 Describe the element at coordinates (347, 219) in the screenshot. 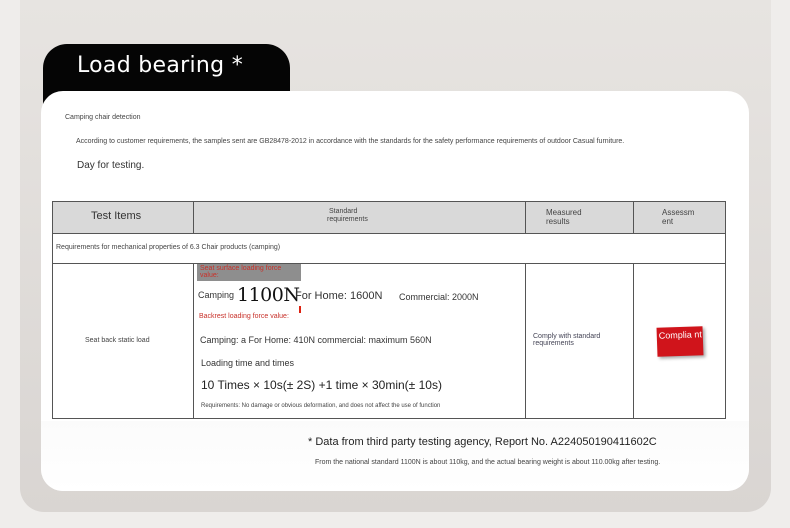

I see `header-standard-line2: requirements` at that location.